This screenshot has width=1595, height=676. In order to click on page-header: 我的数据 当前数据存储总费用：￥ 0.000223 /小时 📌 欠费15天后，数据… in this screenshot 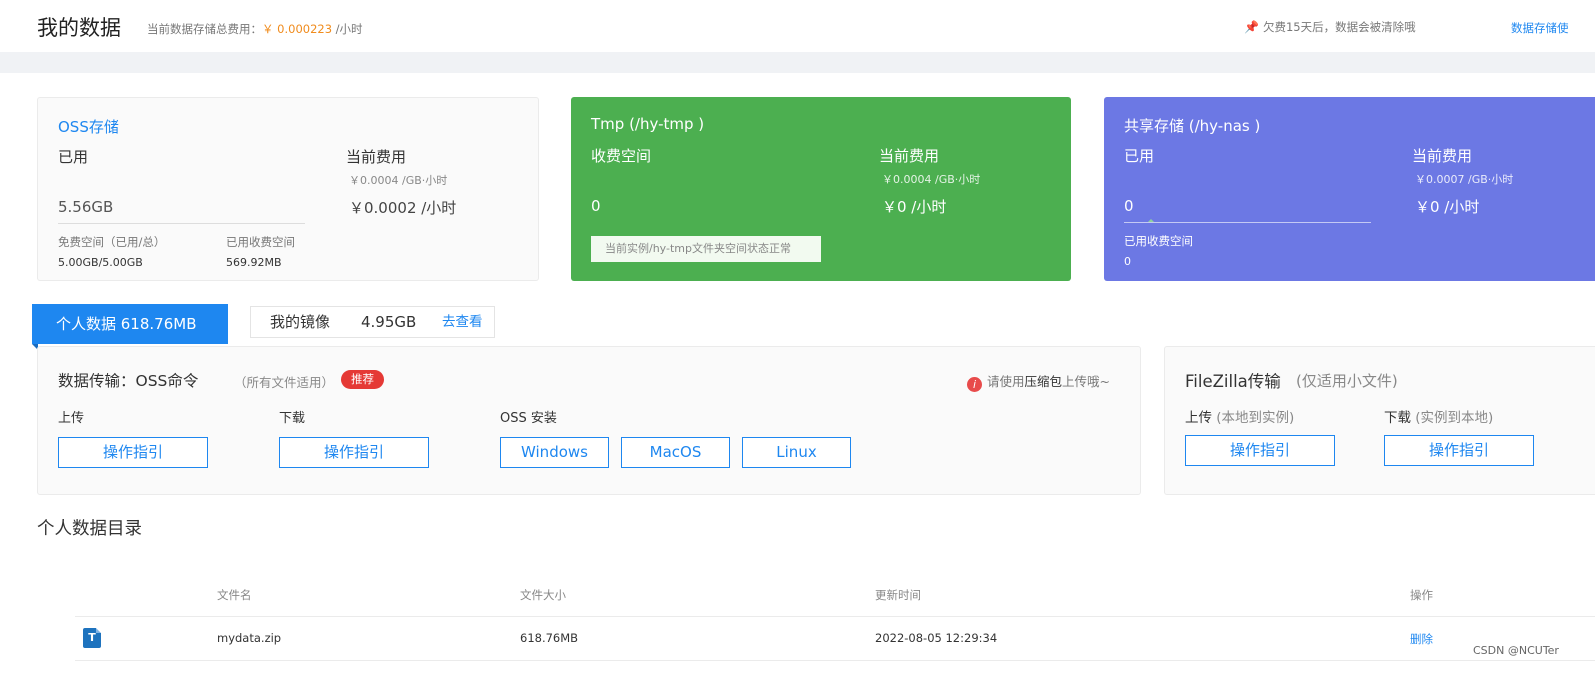, I will do `click(797, 26)`.